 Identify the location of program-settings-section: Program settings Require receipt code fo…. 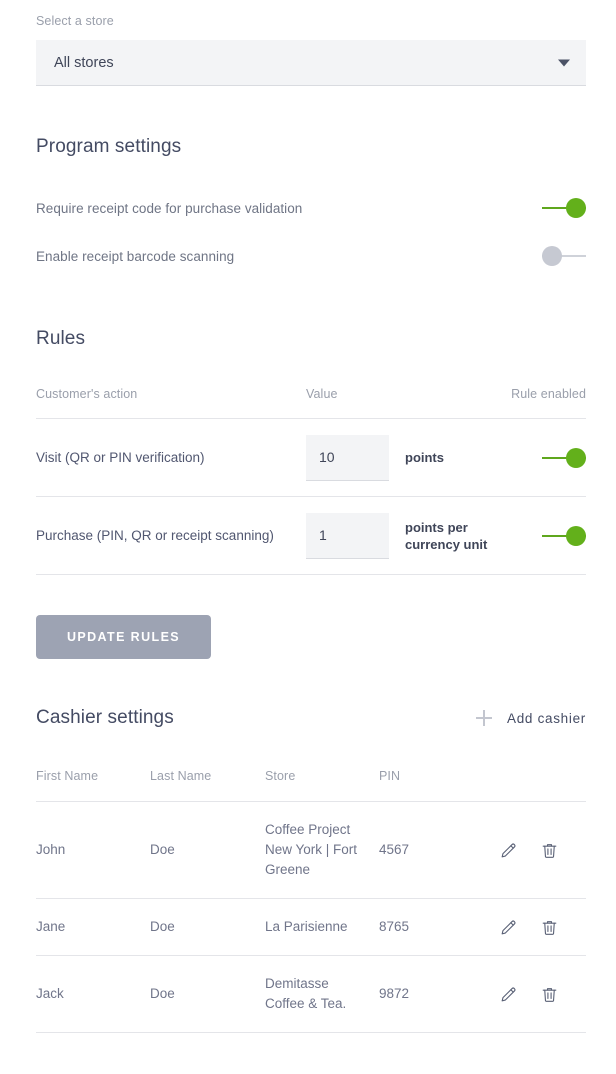
(308, 203).